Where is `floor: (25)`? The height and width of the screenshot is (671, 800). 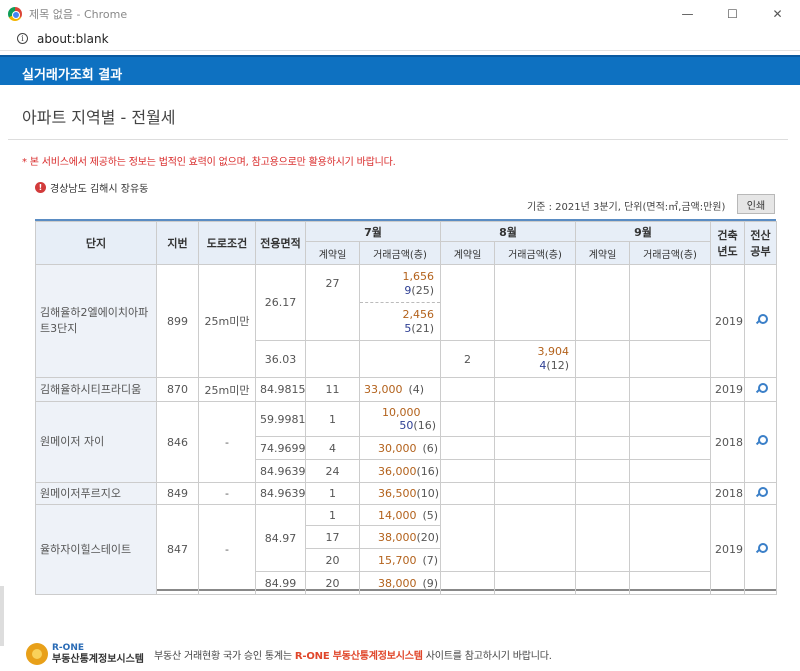
floor: (25) is located at coordinates (422, 290).